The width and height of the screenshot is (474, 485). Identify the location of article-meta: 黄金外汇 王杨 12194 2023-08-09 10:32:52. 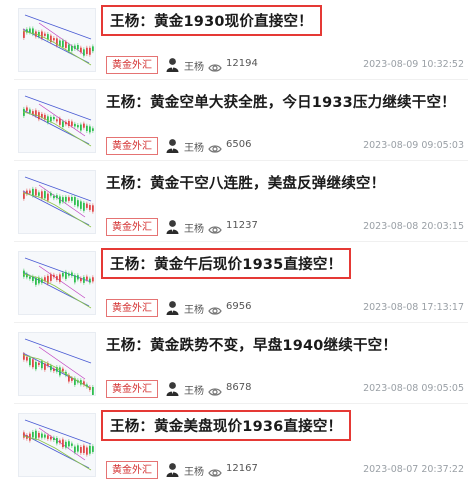
(287, 66).